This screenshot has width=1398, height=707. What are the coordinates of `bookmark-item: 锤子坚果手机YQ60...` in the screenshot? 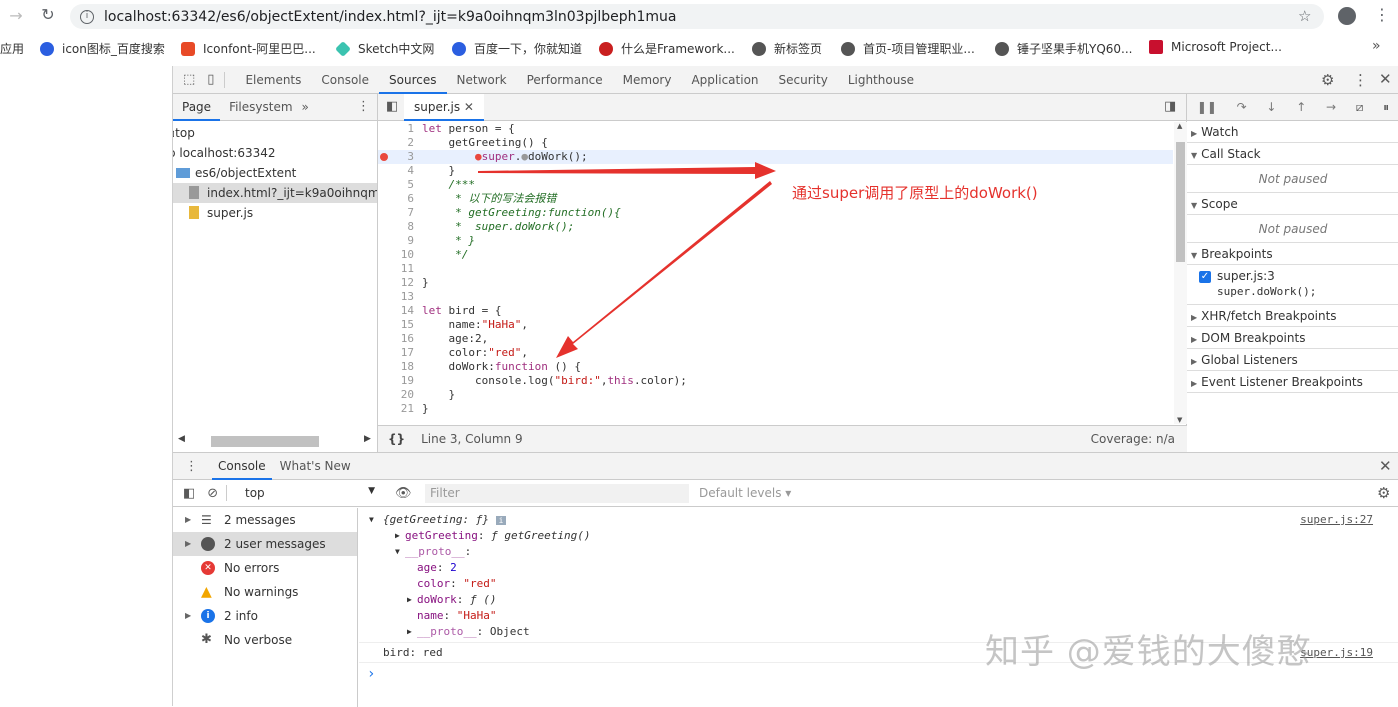 It's located at (1064, 48).